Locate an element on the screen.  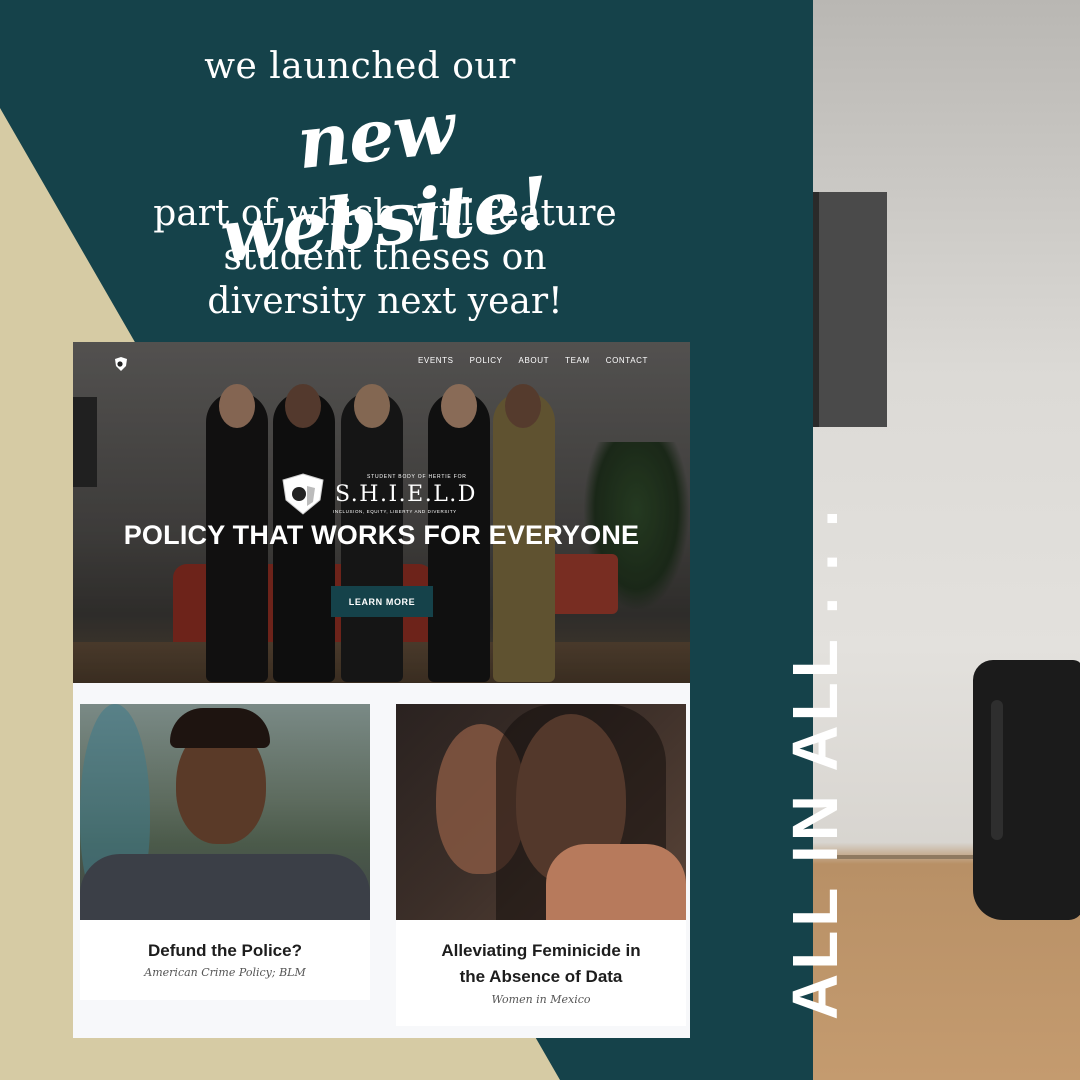
main-nav: EVENTS POLICY ABOUT TEAM CONTACT is located at coordinates (533, 360).